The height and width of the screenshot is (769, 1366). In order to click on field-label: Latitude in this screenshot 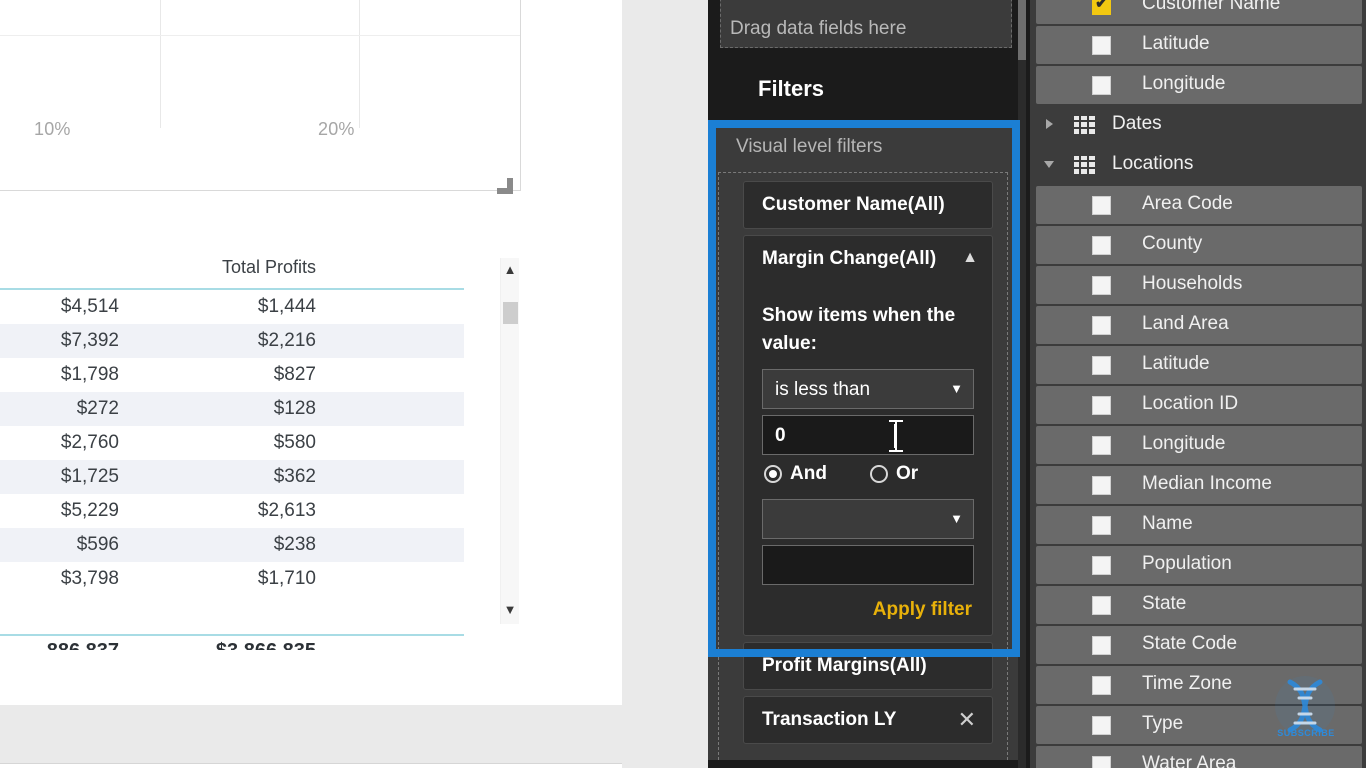, I will do `click(1176, 43)`.